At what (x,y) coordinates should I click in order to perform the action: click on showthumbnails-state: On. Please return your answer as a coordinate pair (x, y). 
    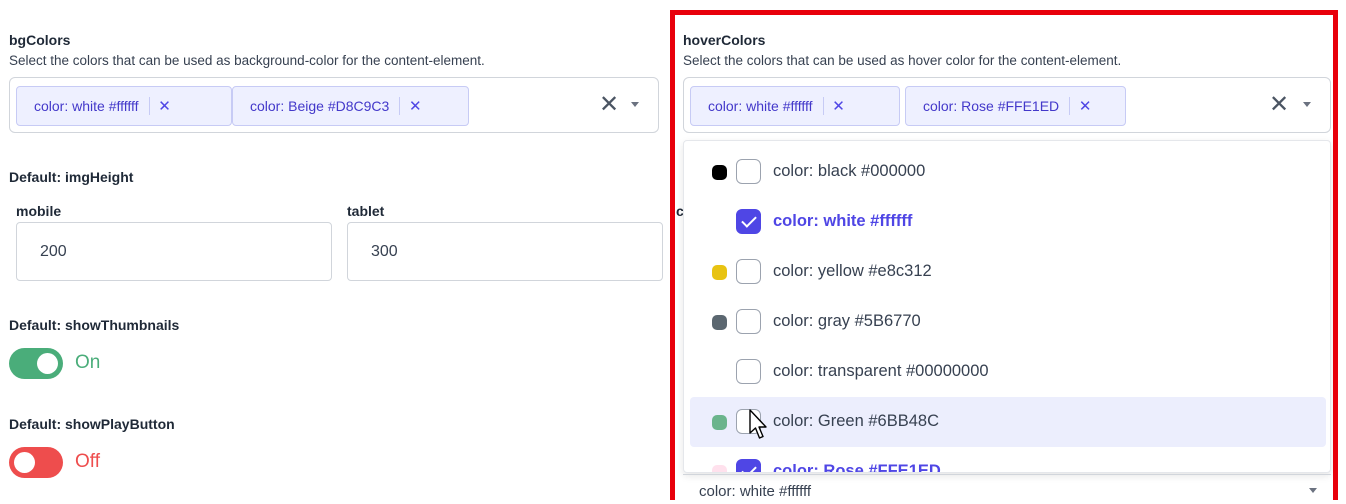
    Looking at the image, I should click on (88, 362).